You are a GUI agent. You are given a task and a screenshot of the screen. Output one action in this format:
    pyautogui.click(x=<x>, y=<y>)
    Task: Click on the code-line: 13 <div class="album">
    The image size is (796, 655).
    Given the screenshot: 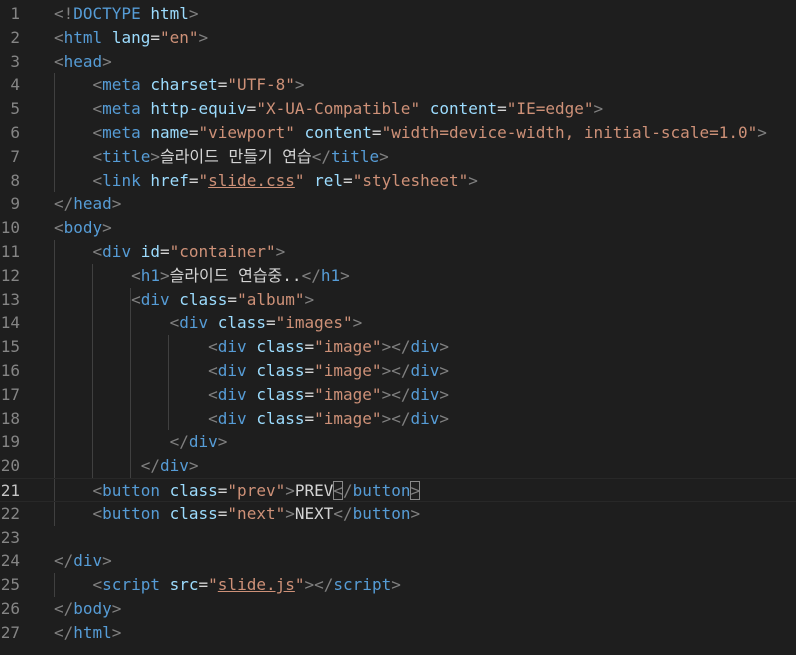 What is the action you would take?
    pyautogui.click(x=398, y=299)
    